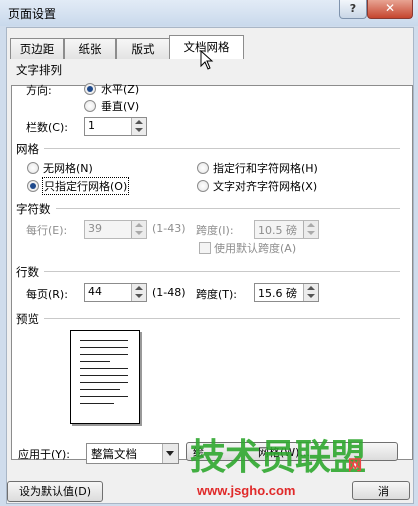 This screenshot has height=506, width=418. I want to click on lines-divider, so click(222, 272).